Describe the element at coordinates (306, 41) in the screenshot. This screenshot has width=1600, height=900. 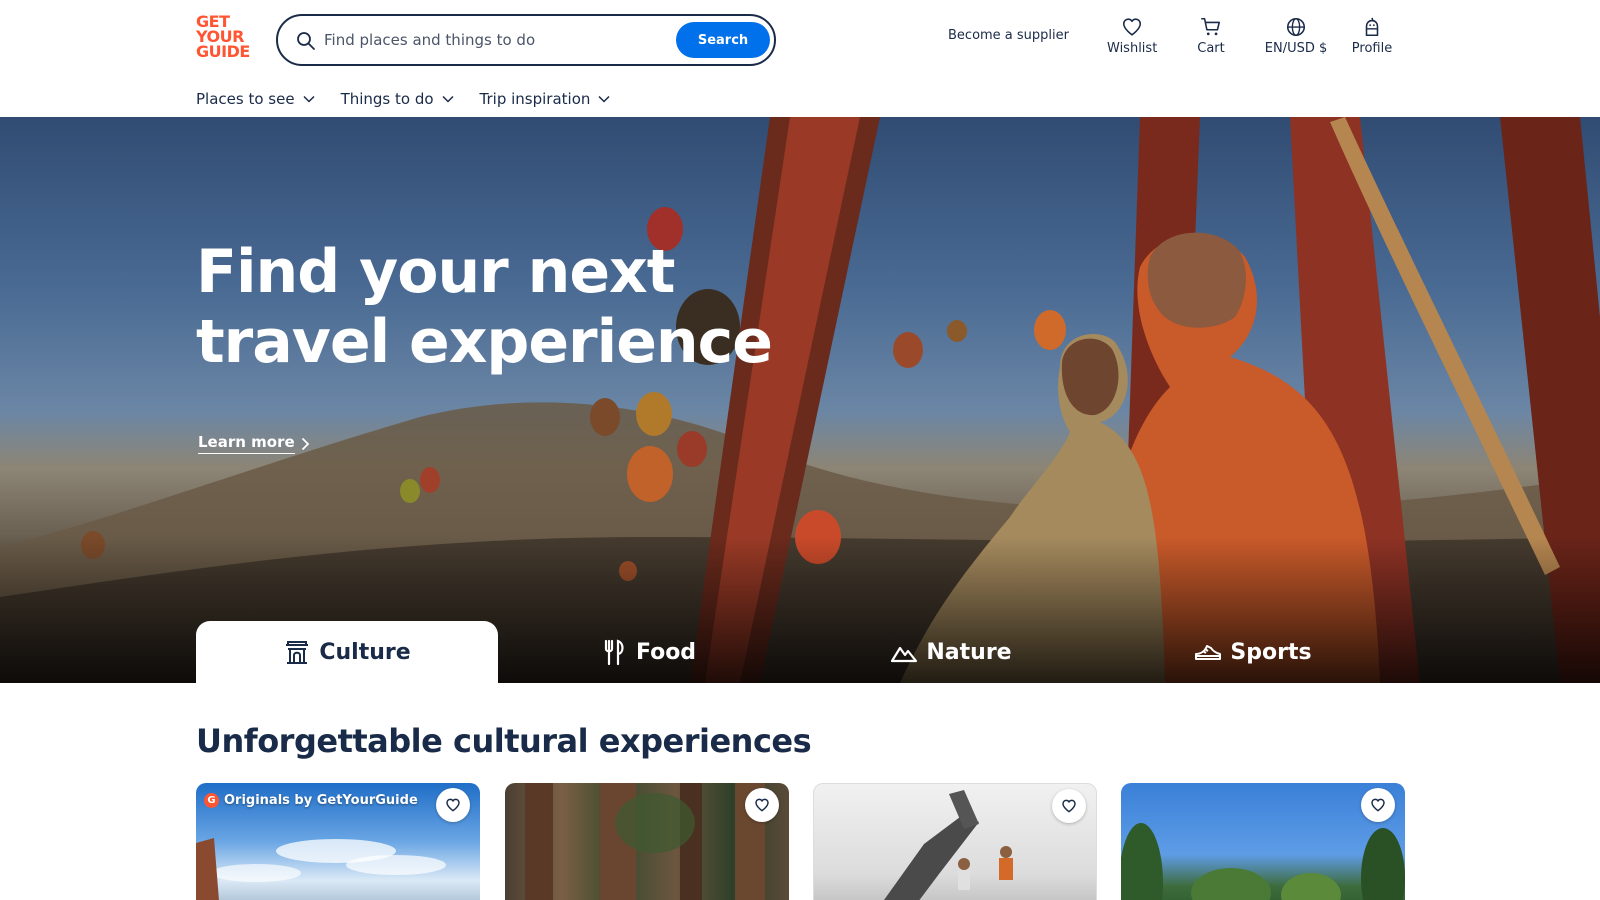
I see `search-icon` at that location.